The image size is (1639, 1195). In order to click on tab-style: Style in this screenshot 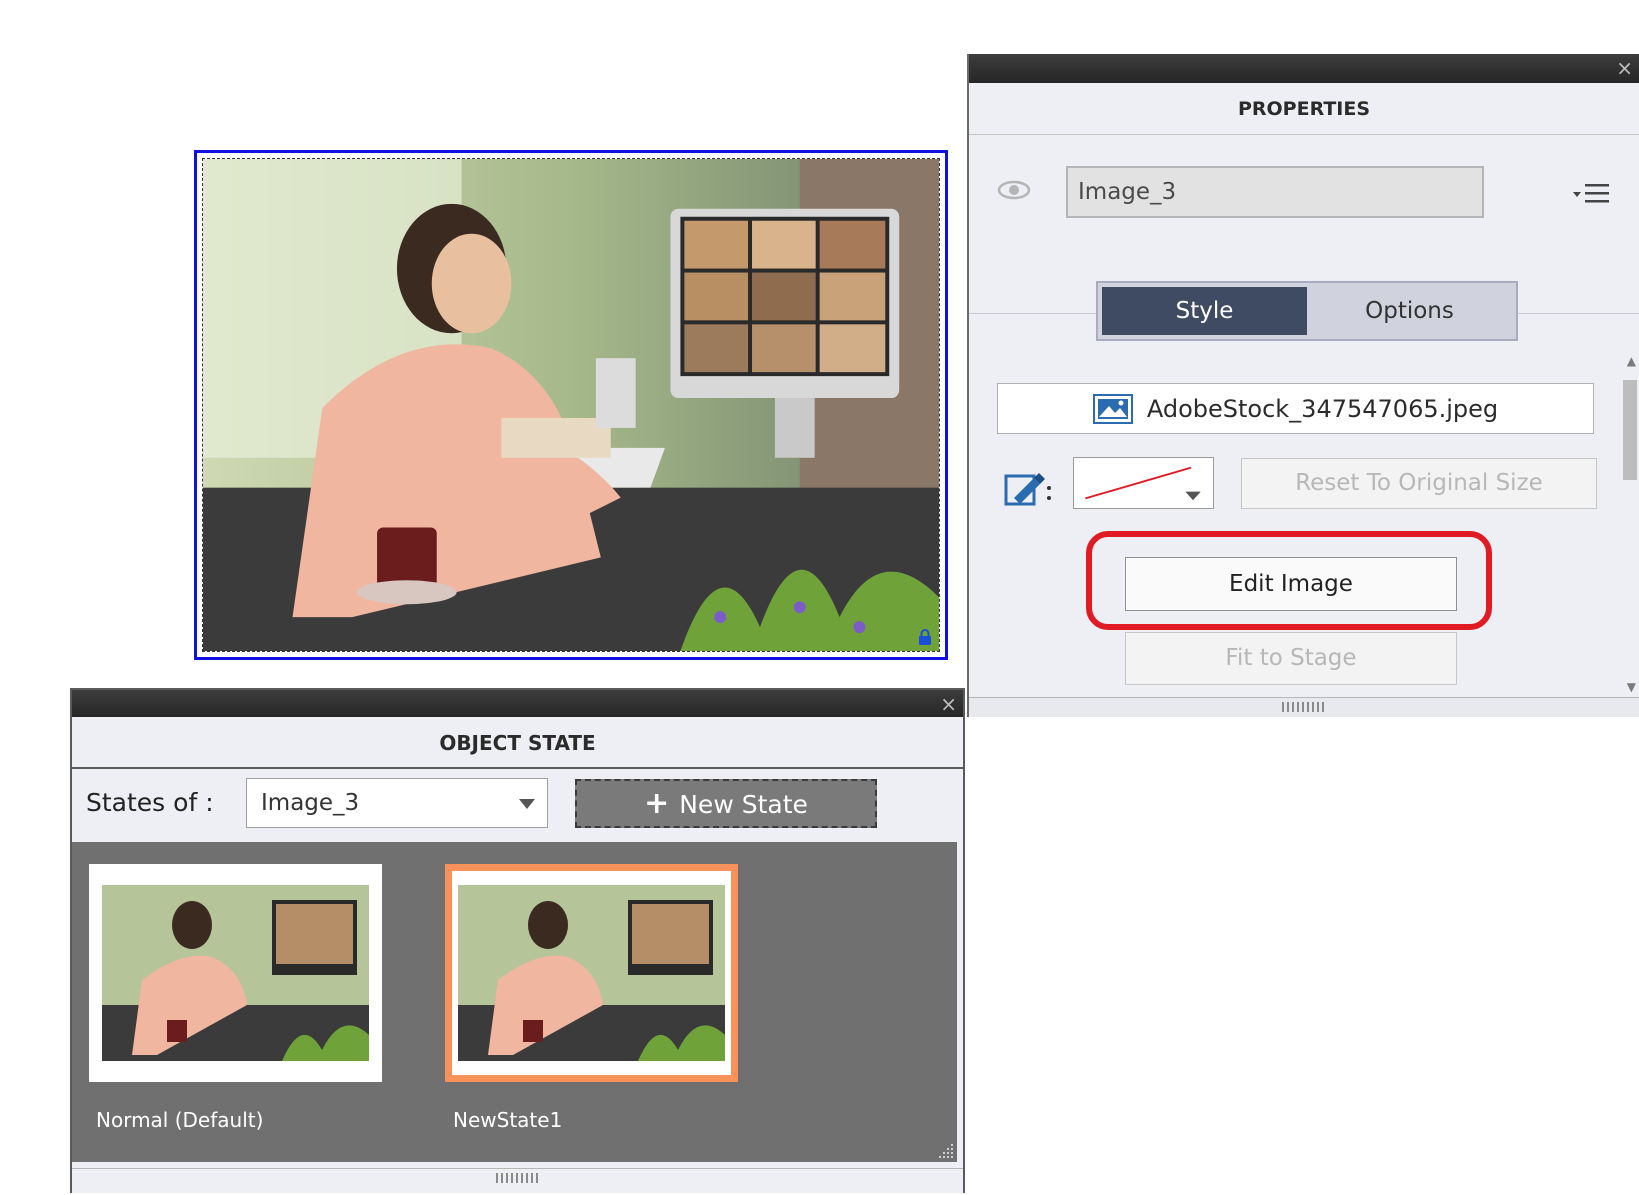, I will do `click(1204, 311)`.